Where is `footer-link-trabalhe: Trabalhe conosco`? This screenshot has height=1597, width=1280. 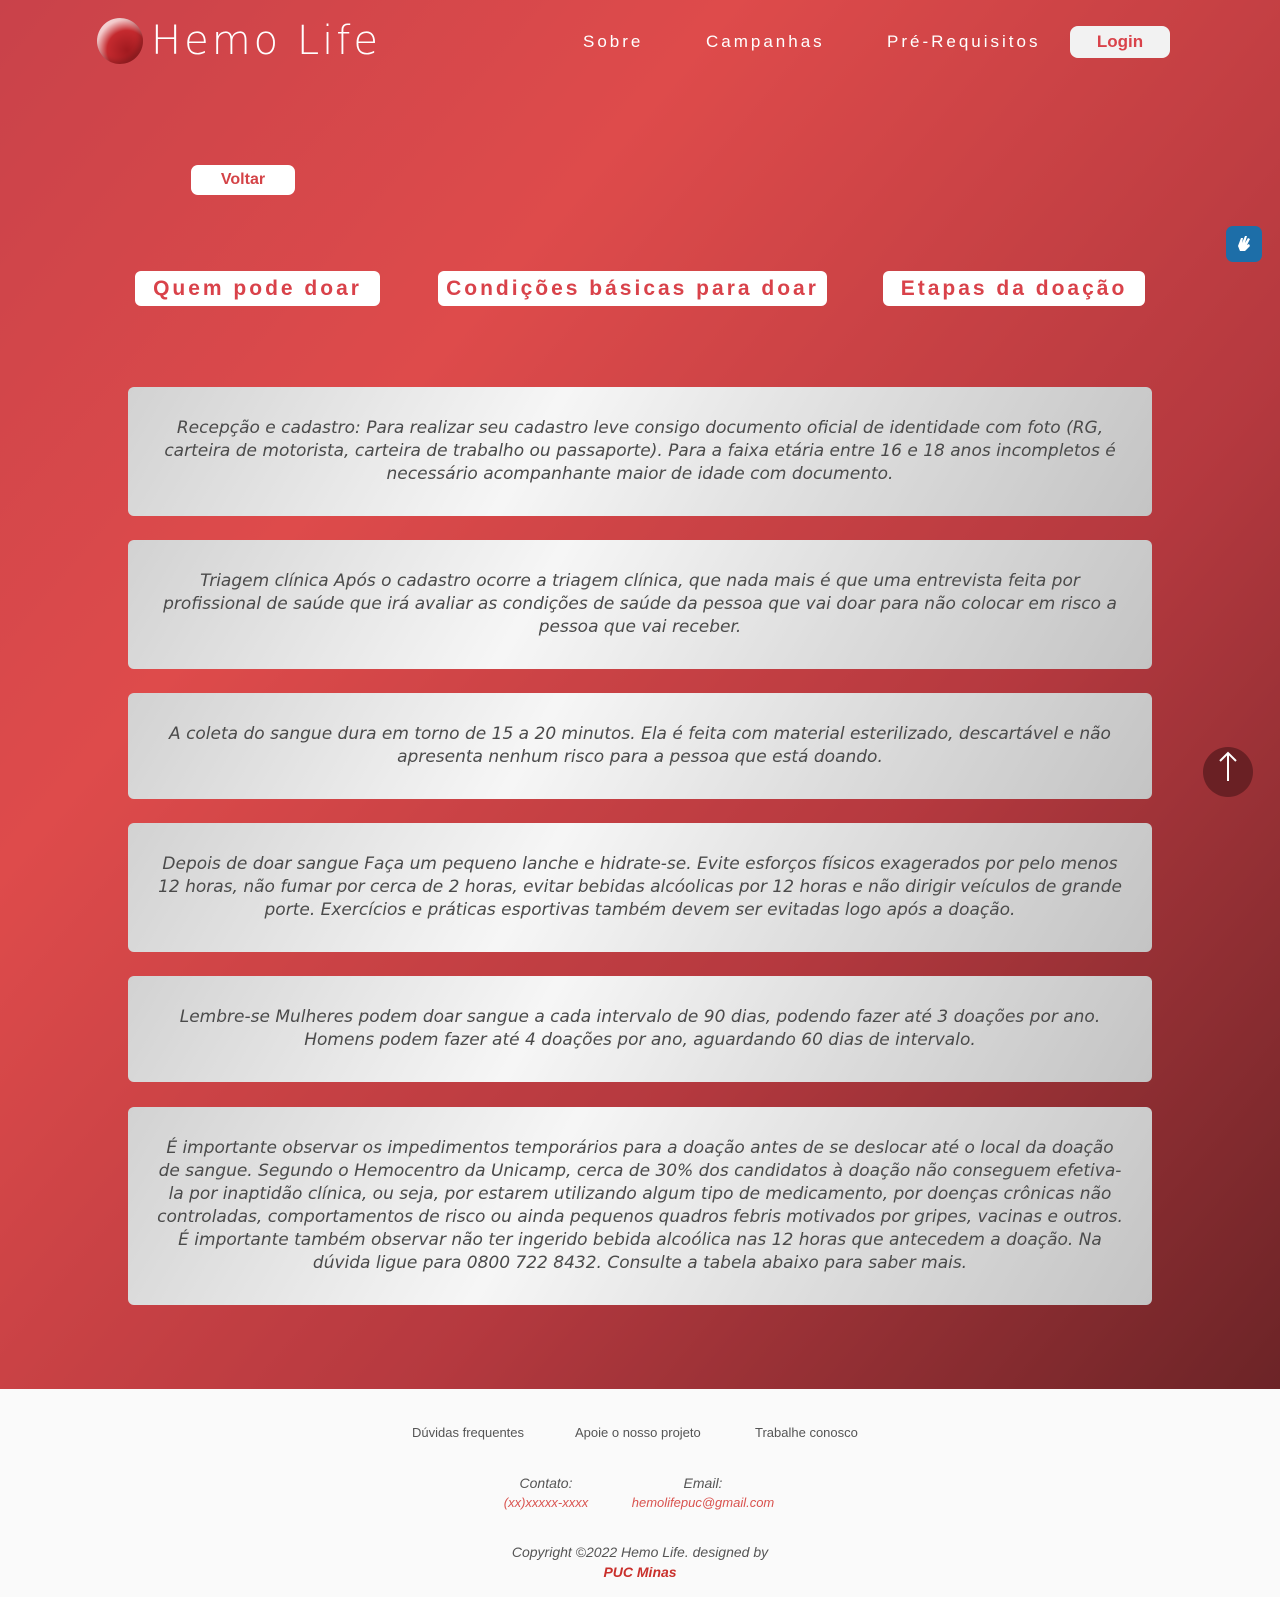 footer-link-trabalhe: Trabalhe conosco is located at coordinates (806, 1432).